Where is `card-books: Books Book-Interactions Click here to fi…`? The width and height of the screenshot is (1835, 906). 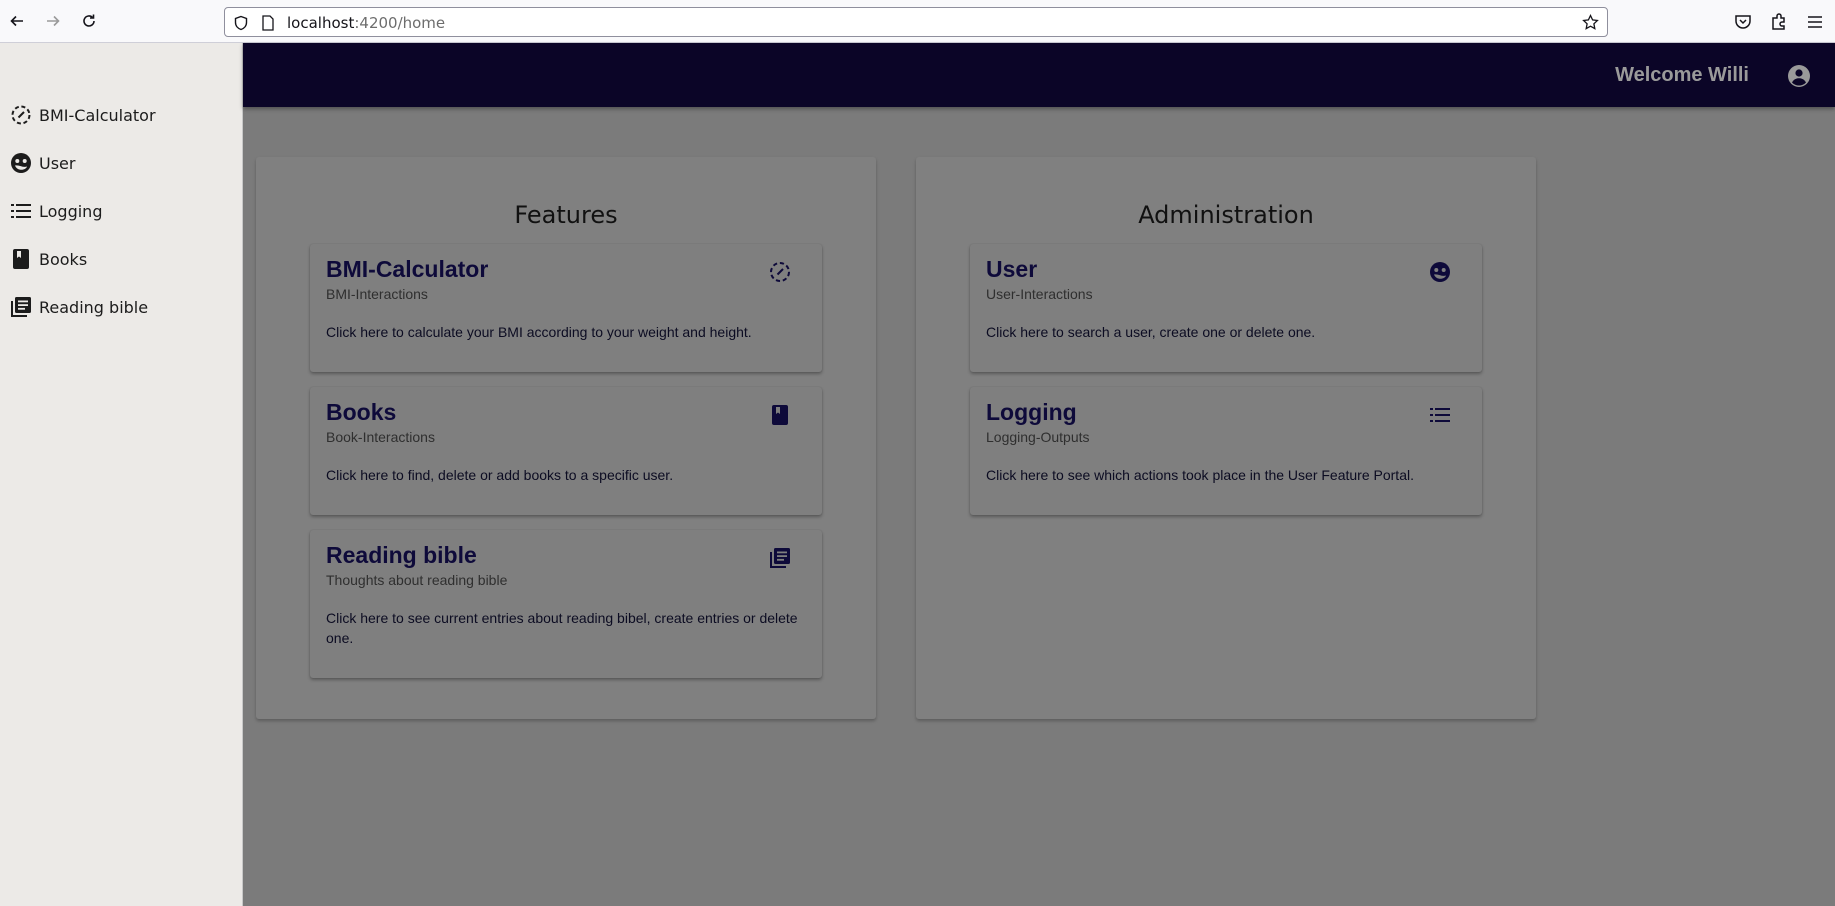
card-books: Books Book-Interactions Click here to fi… is located at coordinates (566, 451).